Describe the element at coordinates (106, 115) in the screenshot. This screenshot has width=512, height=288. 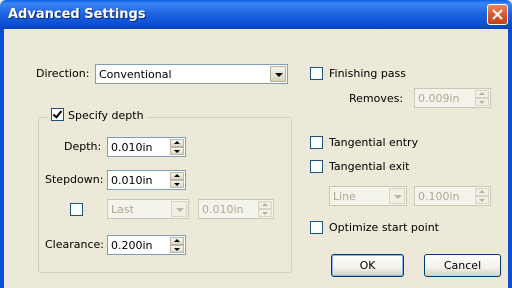
I see `specify-depth-label: Specify depth` at that location.